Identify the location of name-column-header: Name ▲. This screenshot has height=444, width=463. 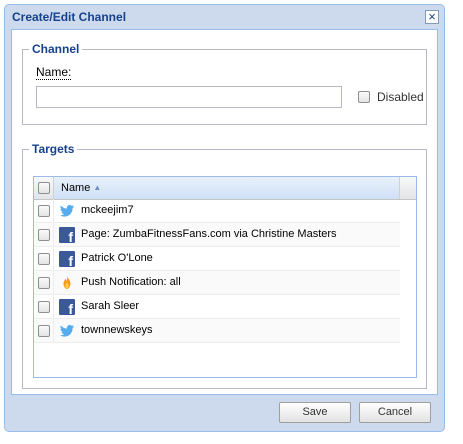
(227, 188).